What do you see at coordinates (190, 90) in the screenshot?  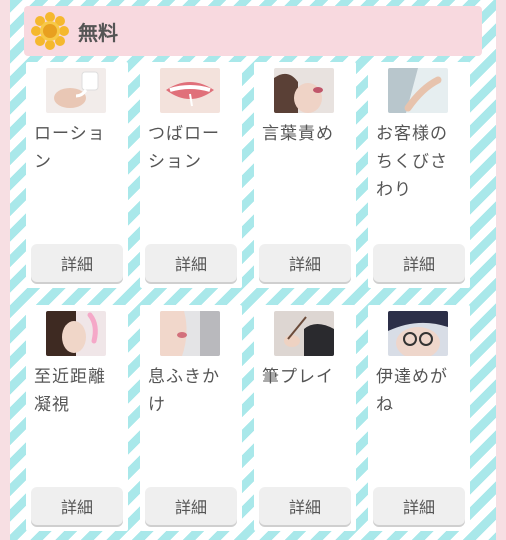 I see `lips-photo` at bounding box center [190, 90].